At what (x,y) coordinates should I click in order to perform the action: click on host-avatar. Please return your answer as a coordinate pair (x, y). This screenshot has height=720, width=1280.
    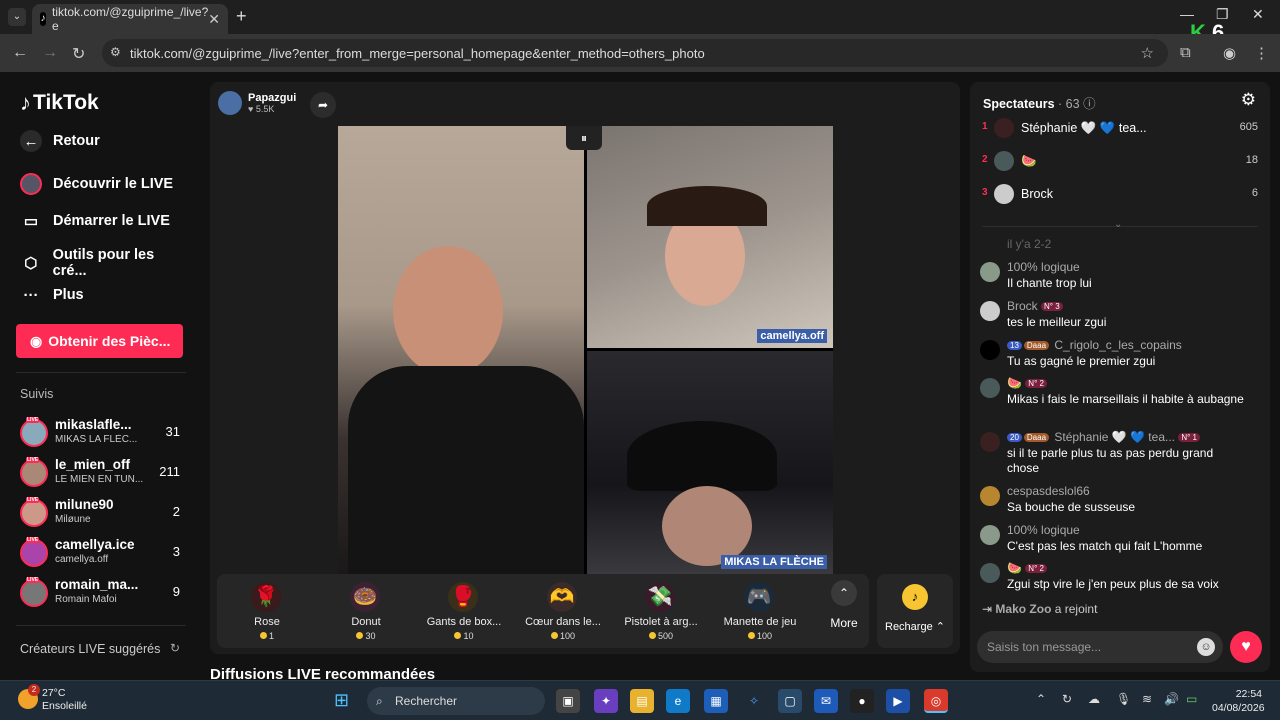
    Looking at the image, I should click on (230, 103).